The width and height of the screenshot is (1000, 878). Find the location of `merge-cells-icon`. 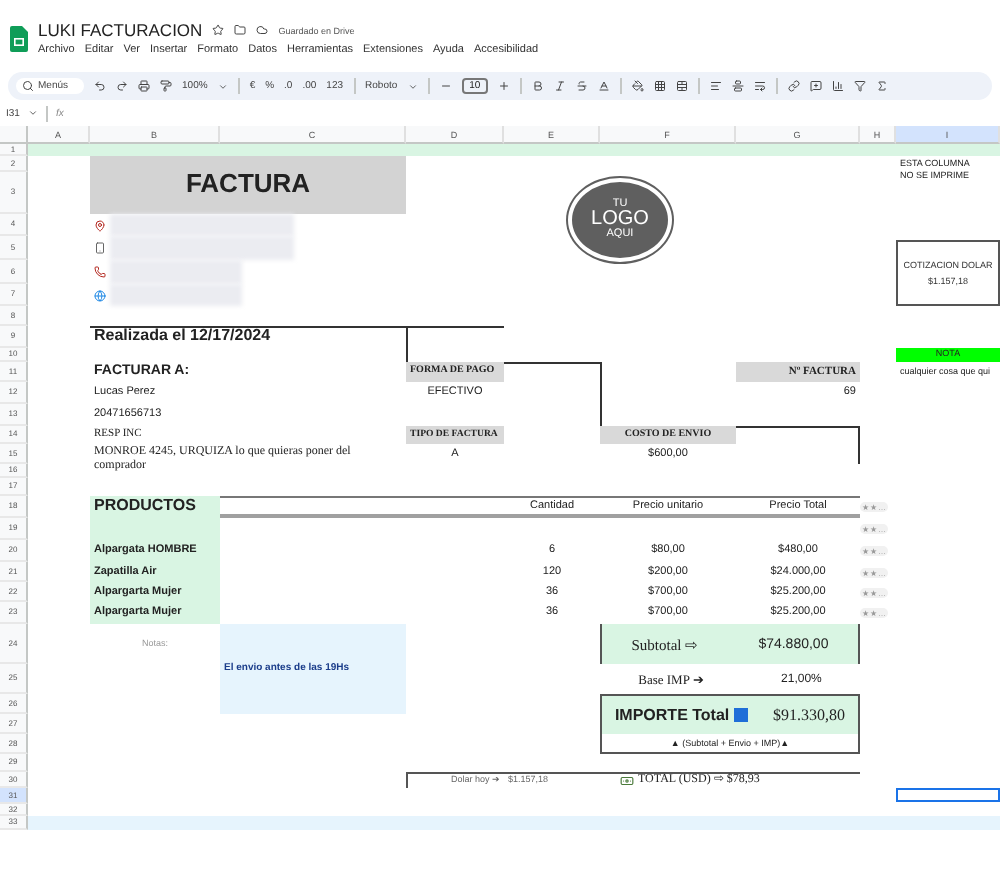

merge-cells-icon is located at coordinates (682, 86).